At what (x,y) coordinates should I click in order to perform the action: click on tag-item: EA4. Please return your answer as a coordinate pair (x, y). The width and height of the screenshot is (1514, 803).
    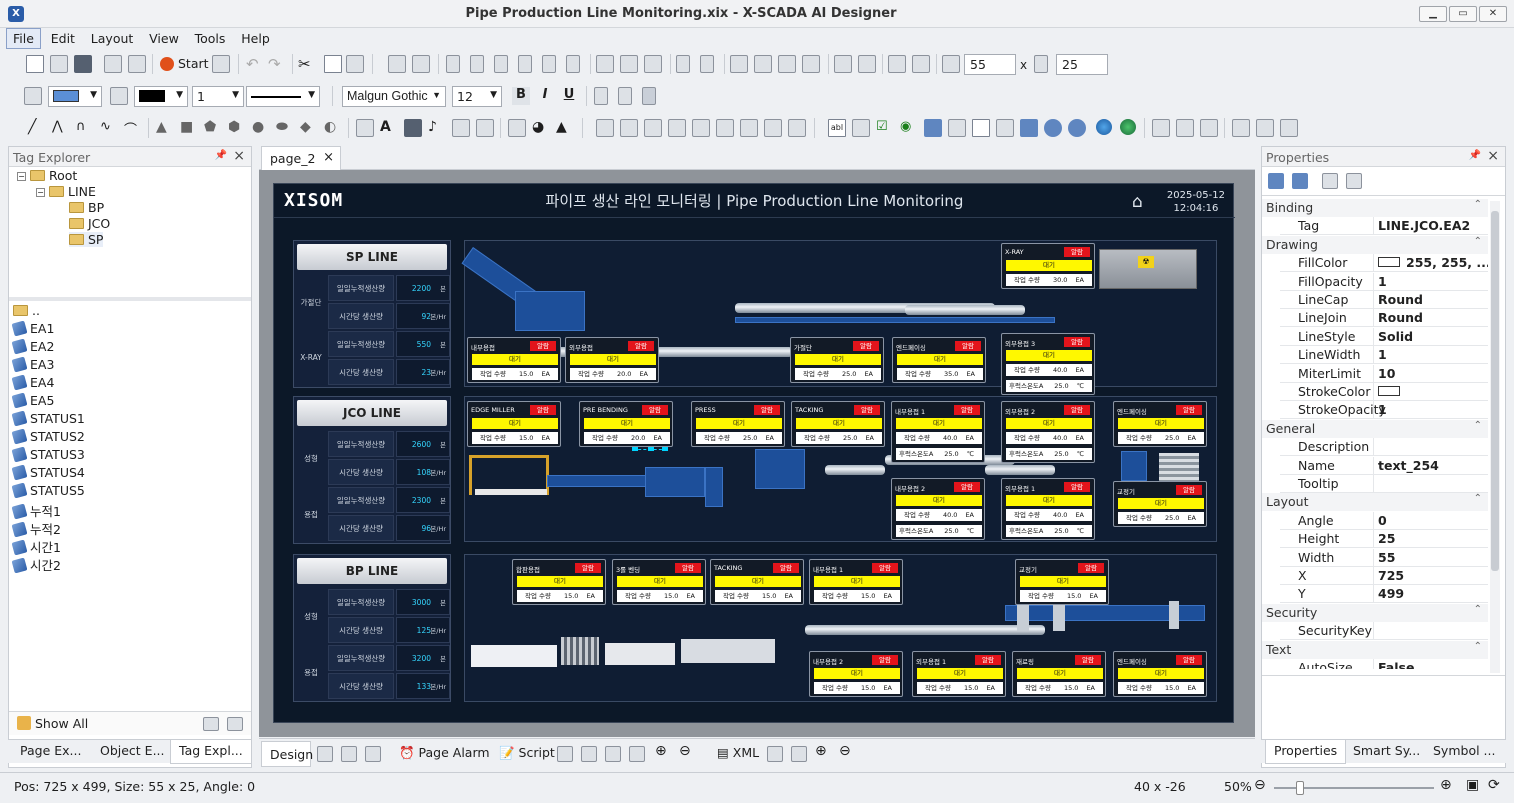
    Looking at the image, I should click on (32, 382).